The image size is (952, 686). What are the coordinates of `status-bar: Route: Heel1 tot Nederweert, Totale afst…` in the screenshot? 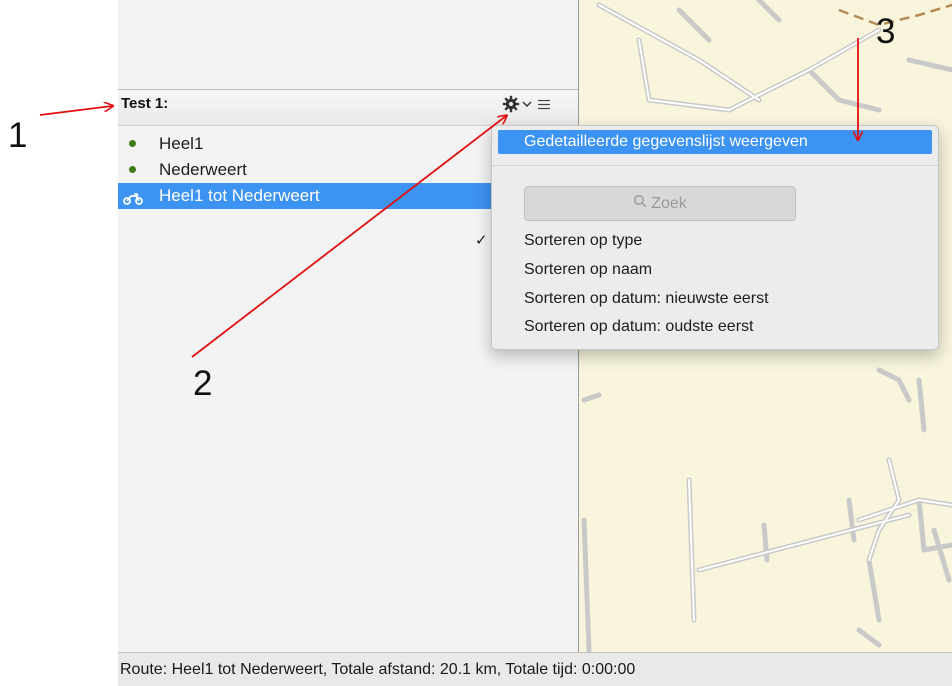 It's located at (535, 669).